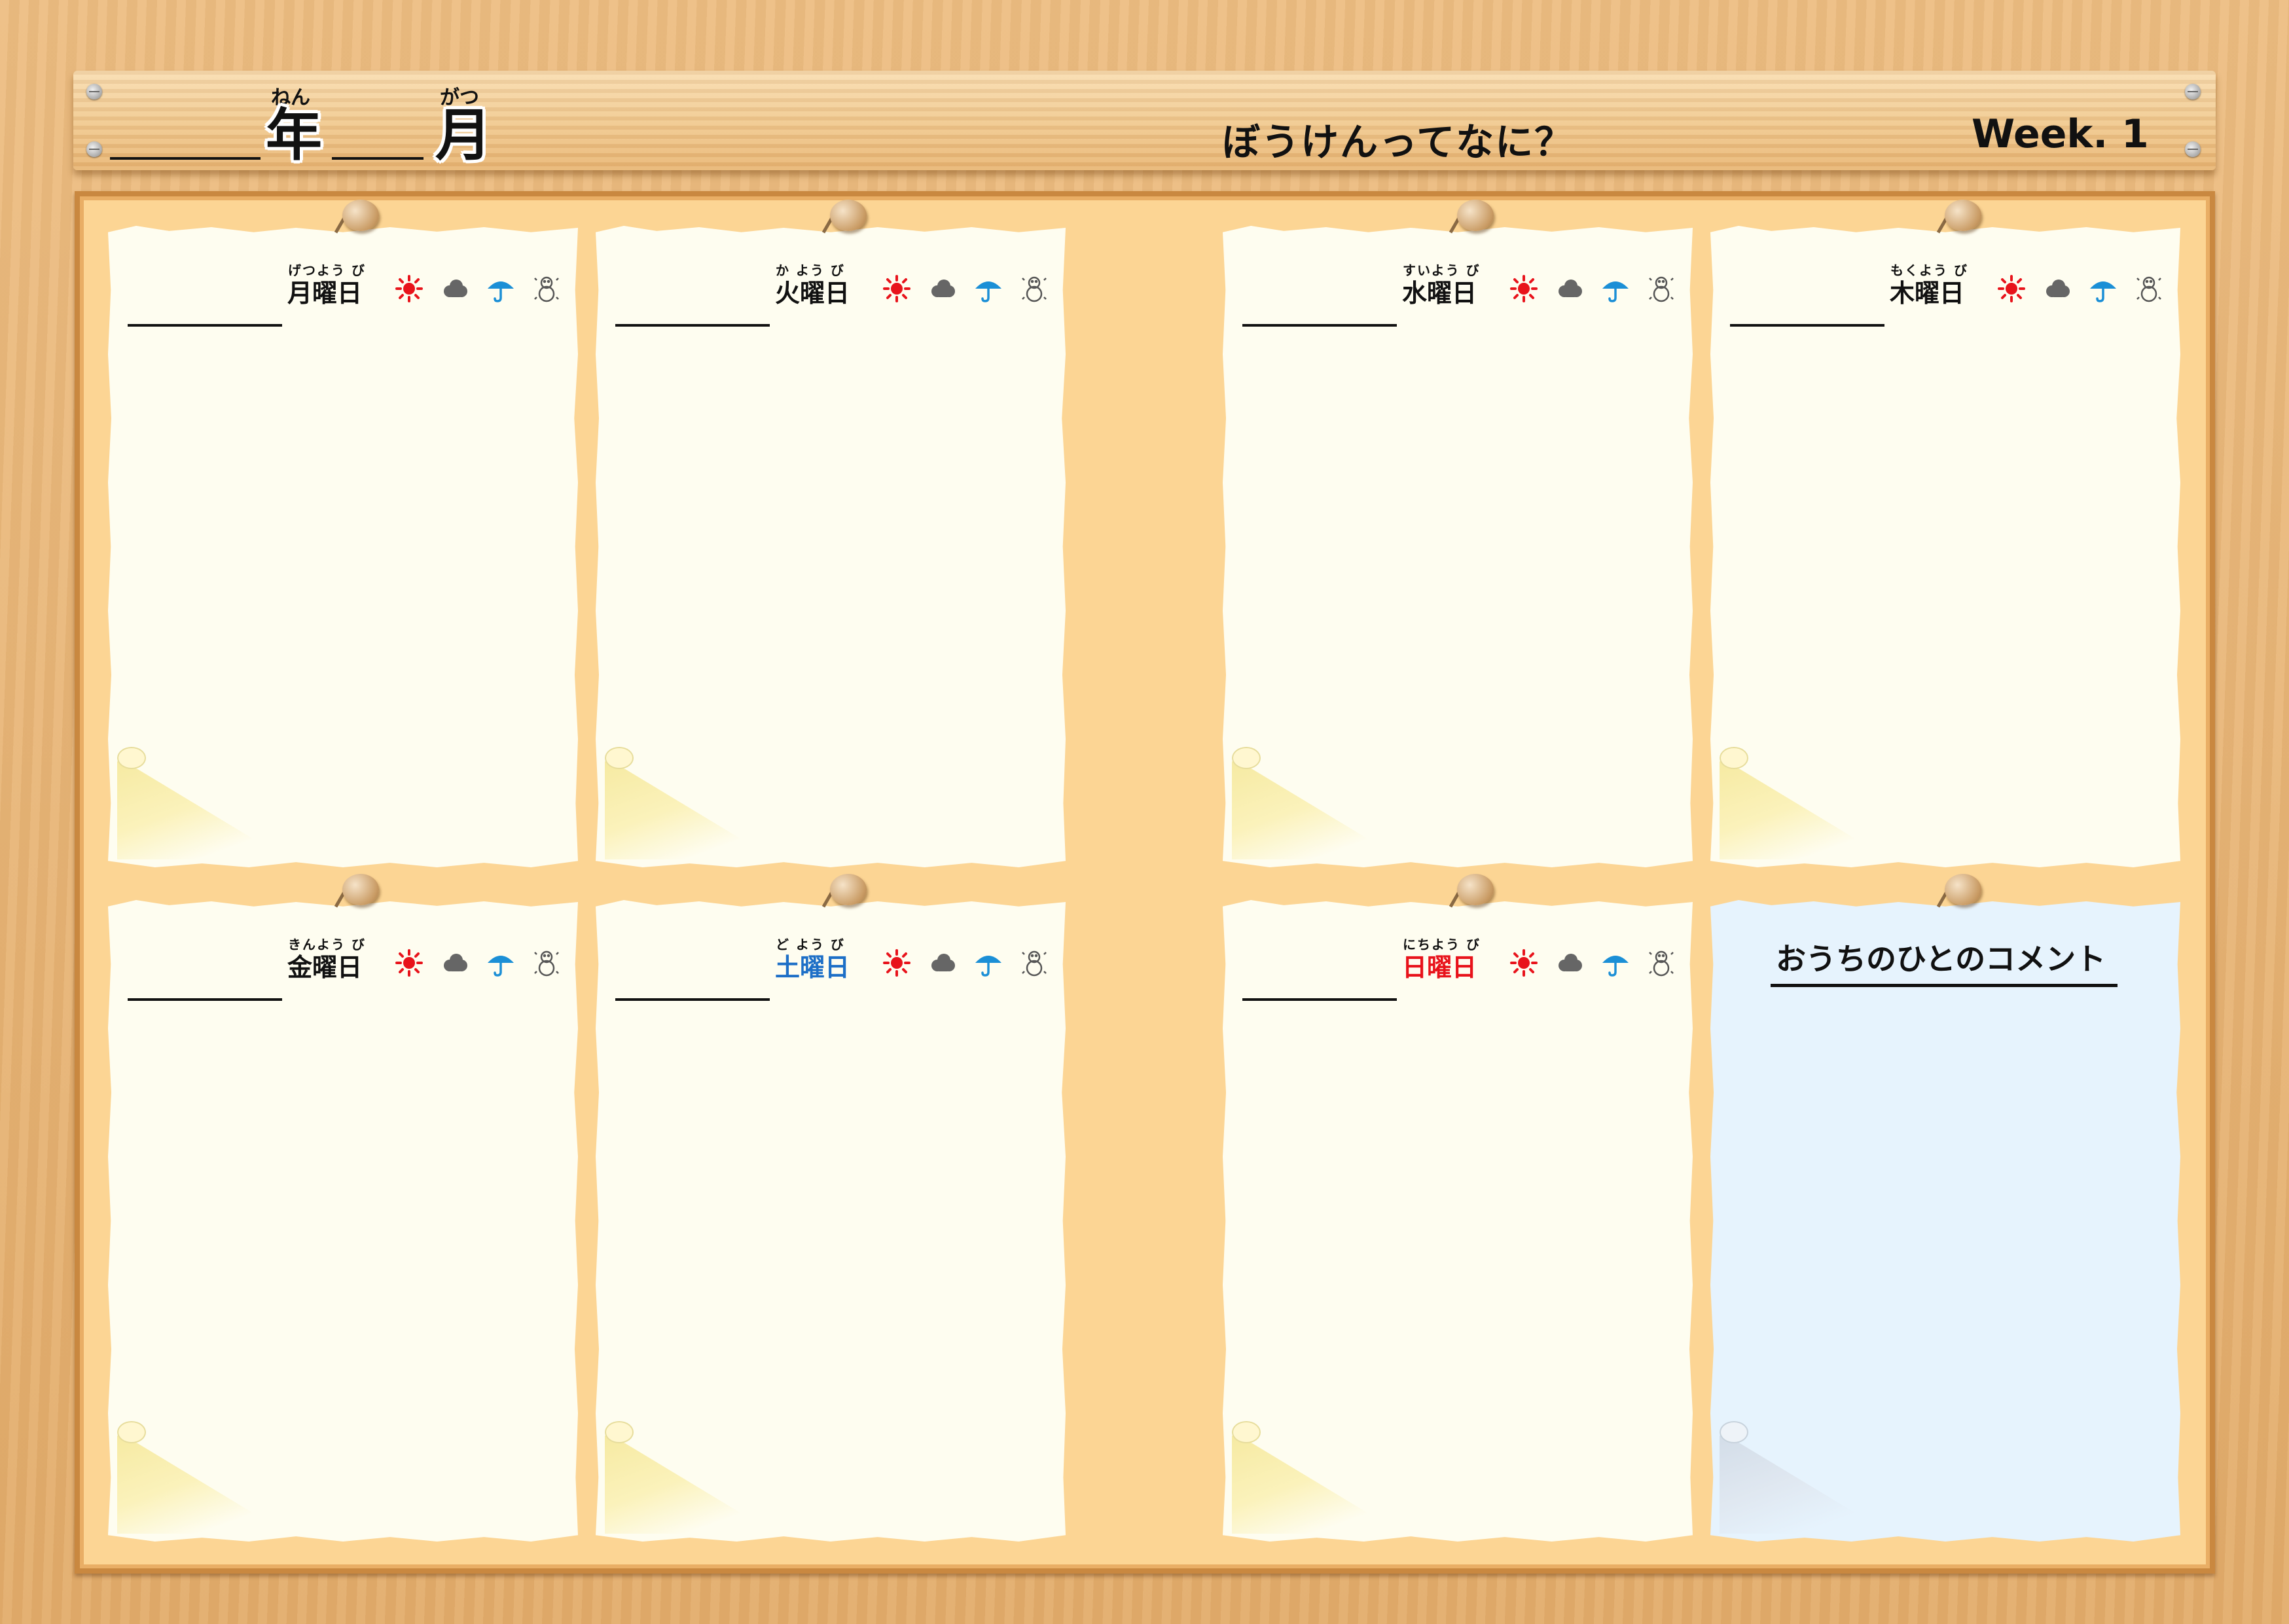 This screenshot has width=2289, height=1624. What do you see at coordinates (1945, 546) in the screenshot?
I see `day-card: もくよう び 木曜日` at bounding box center [1945, 546].